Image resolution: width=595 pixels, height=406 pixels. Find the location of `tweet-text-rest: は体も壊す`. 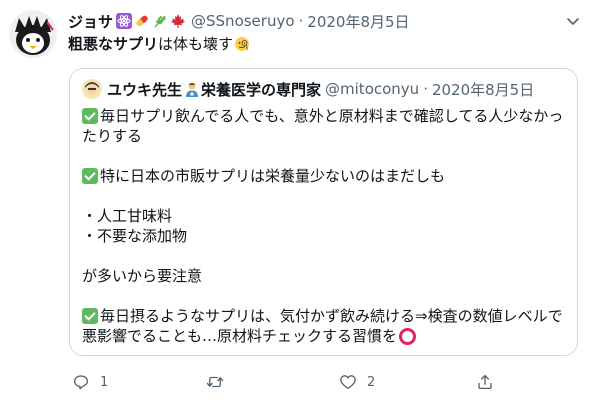

tweet-text-rest: は体も壊す is located at coordinates (196, 44).